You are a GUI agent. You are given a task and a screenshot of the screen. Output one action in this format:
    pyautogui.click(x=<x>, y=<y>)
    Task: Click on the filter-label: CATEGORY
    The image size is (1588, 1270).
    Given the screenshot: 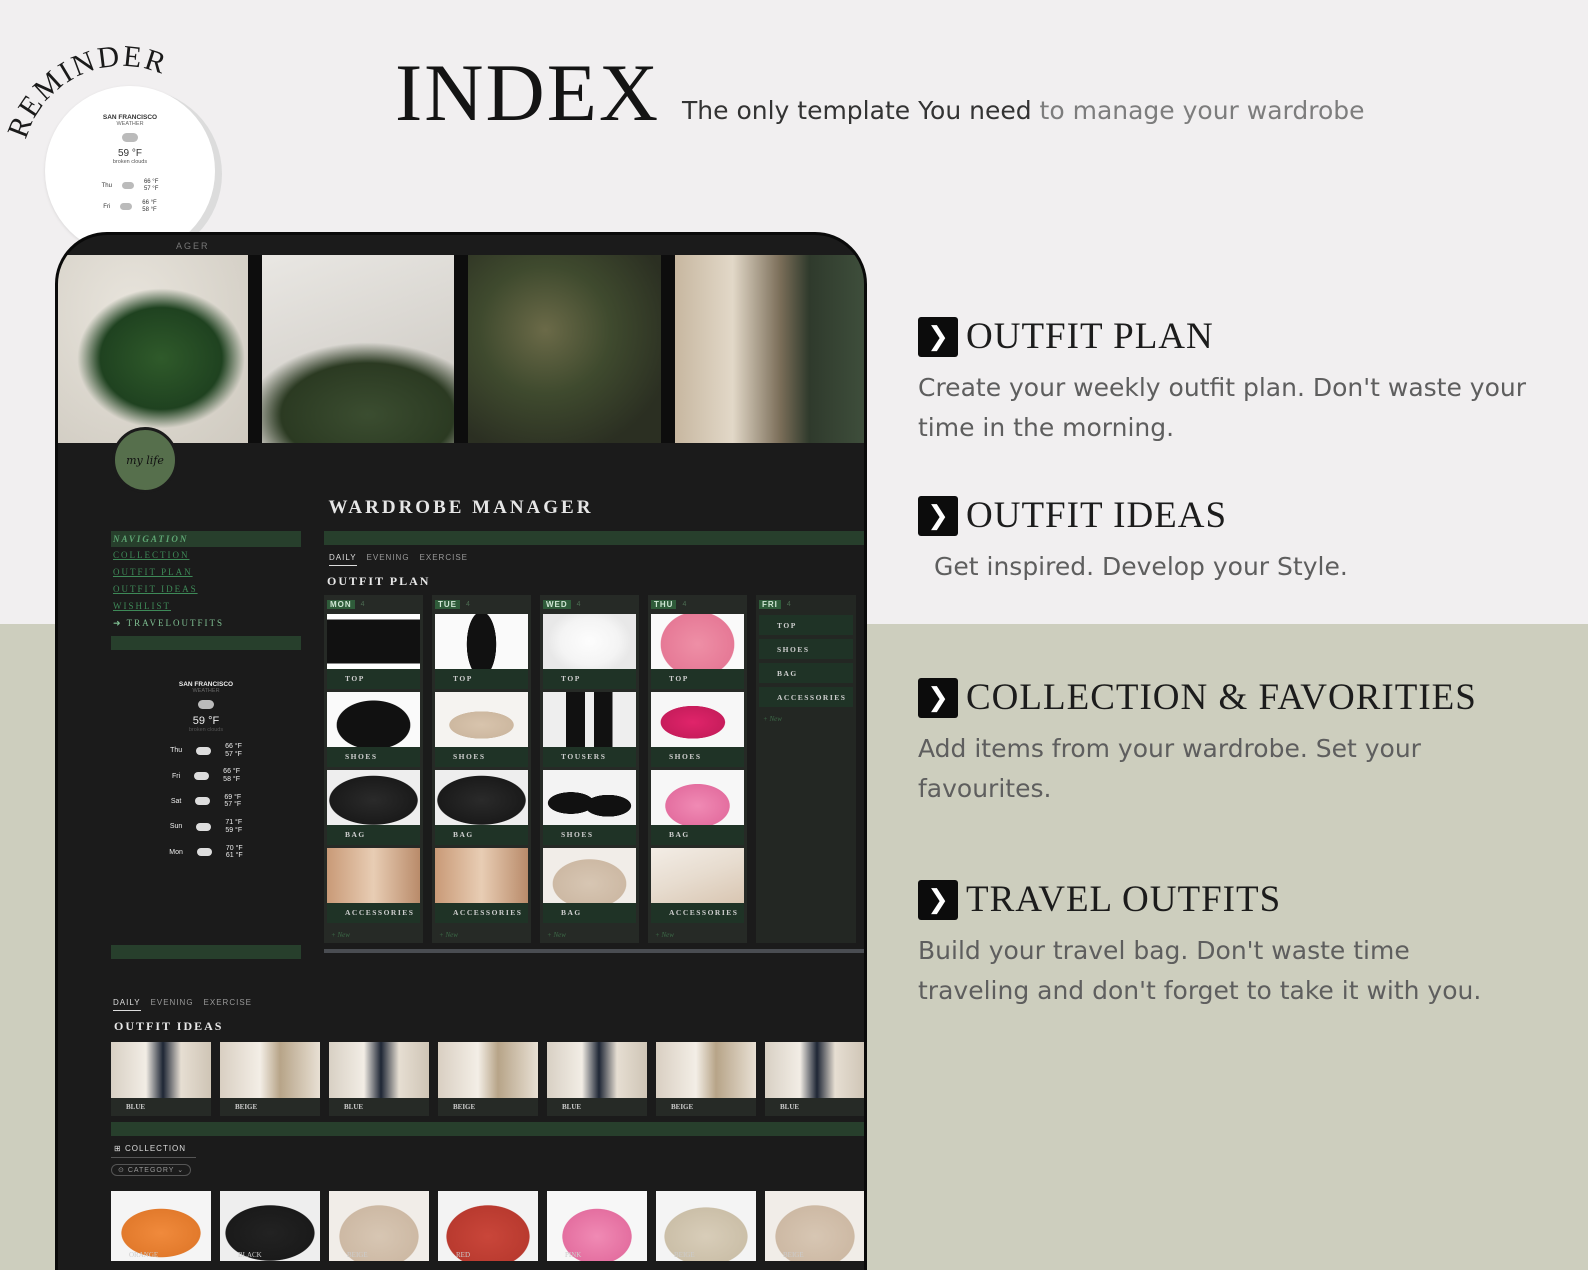 What is the action you would take?
    pyautogui.click(x=151, y=1170)
    